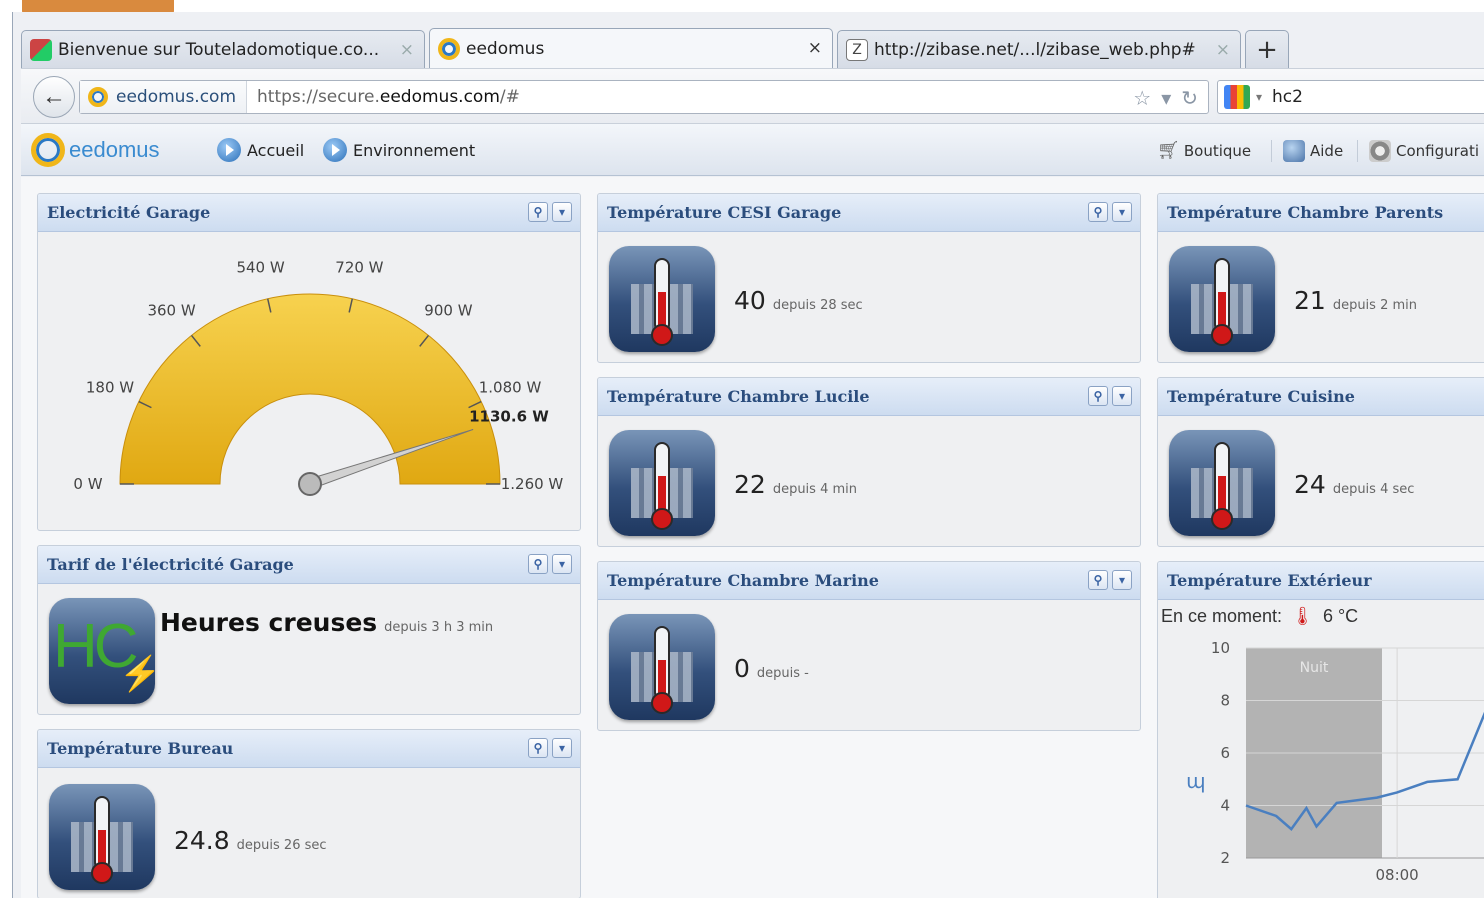 Image resolution: width=1484 pixels, height=898 pixels. I want to click on tarif-value: Heures creuses depuis 3 h 3 min, so click(326, 622).